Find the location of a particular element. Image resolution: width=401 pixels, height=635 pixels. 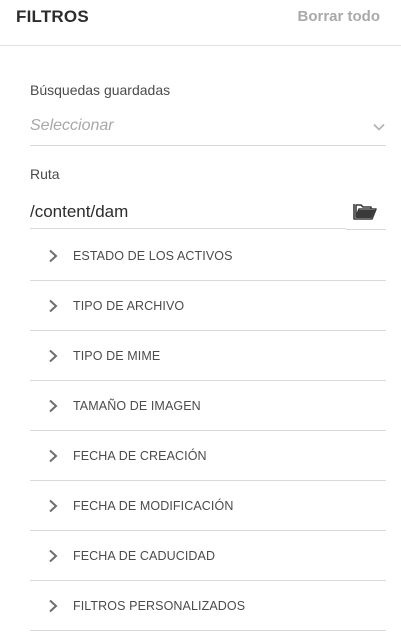

saved-searches-placeholder: Seleccionar is located at coordinates (72, 125).